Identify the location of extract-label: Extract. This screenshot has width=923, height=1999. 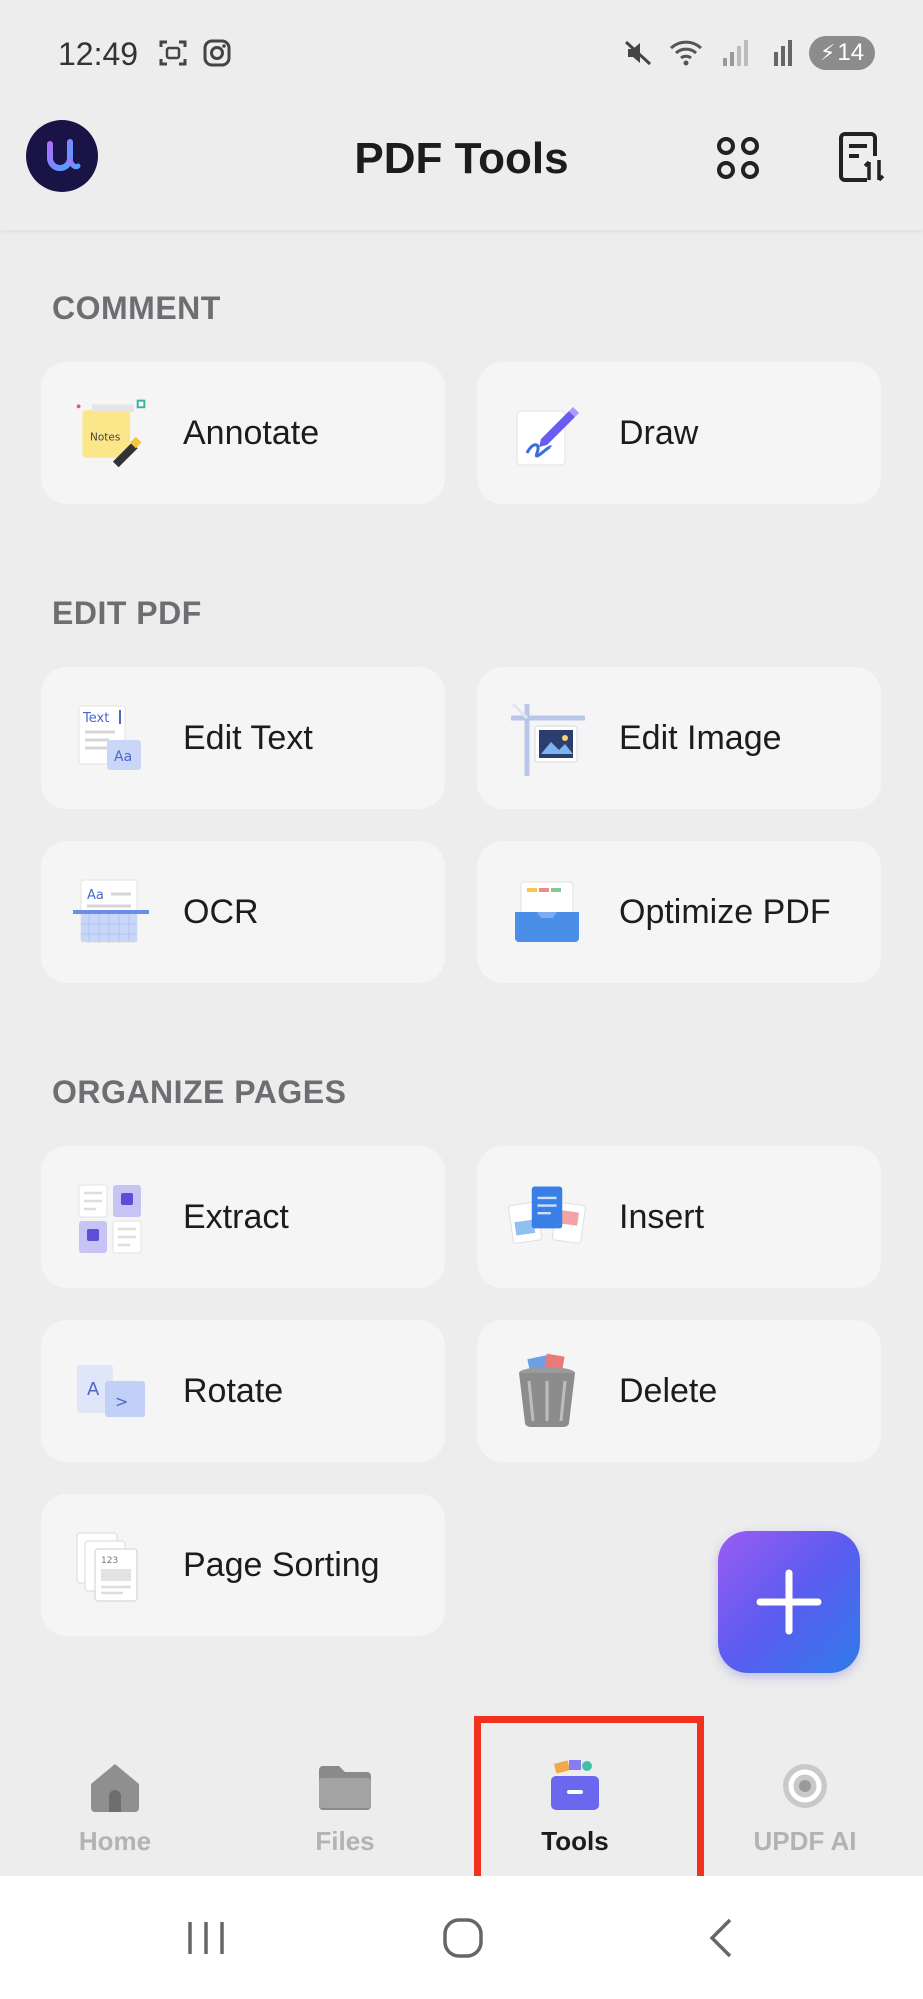
(236, 1216).